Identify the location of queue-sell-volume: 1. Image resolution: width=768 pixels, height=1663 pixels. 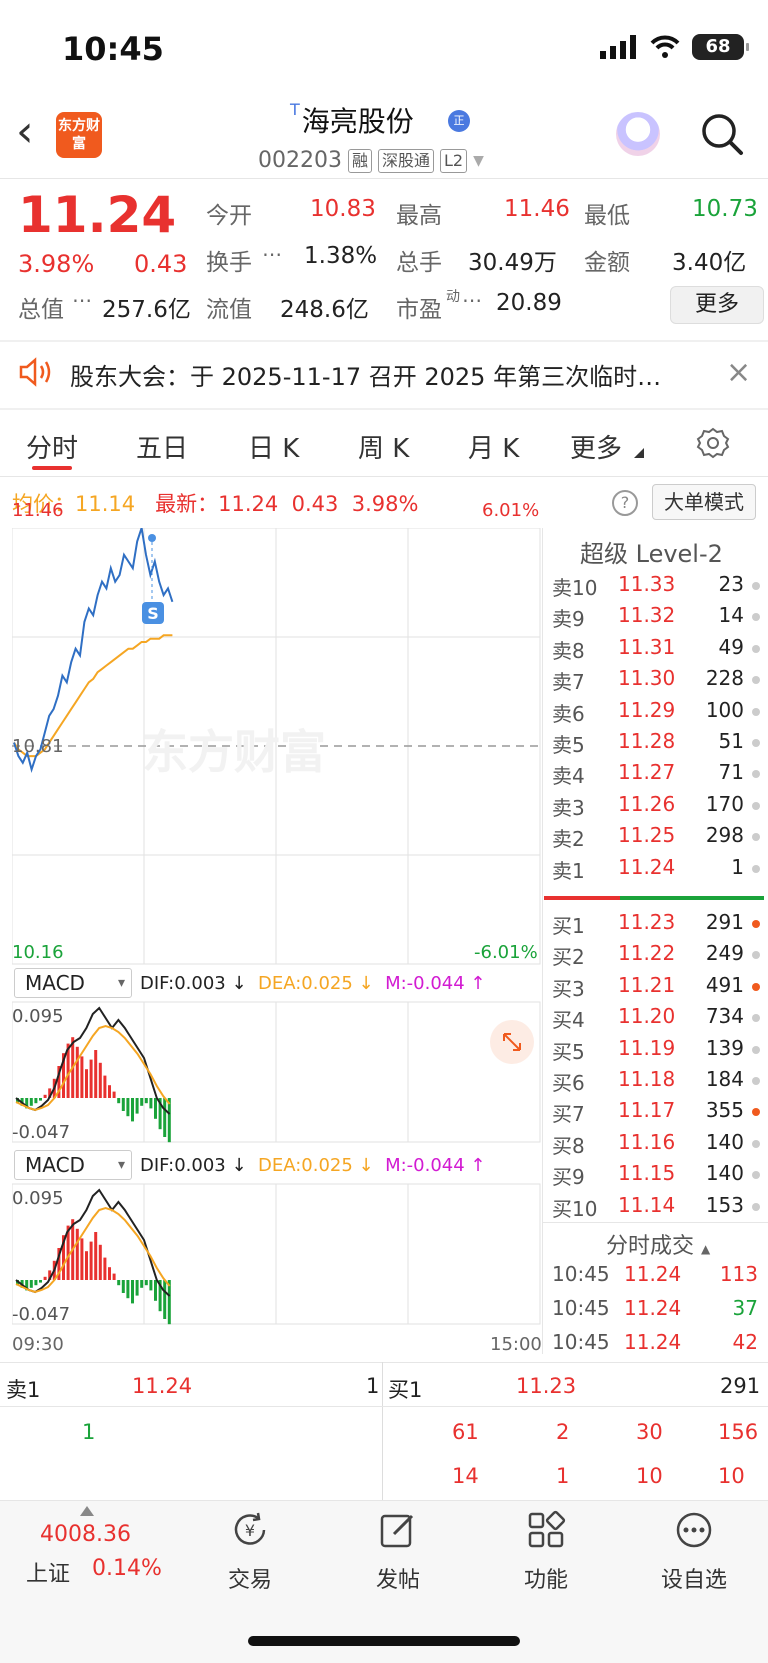
(373, 1386).